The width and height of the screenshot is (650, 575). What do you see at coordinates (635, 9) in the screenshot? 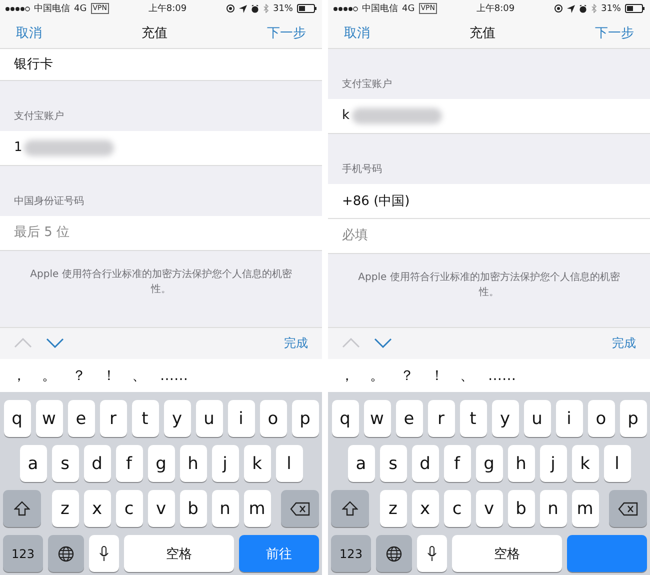
I see `battery-icon` at bounding box center [635, 9].